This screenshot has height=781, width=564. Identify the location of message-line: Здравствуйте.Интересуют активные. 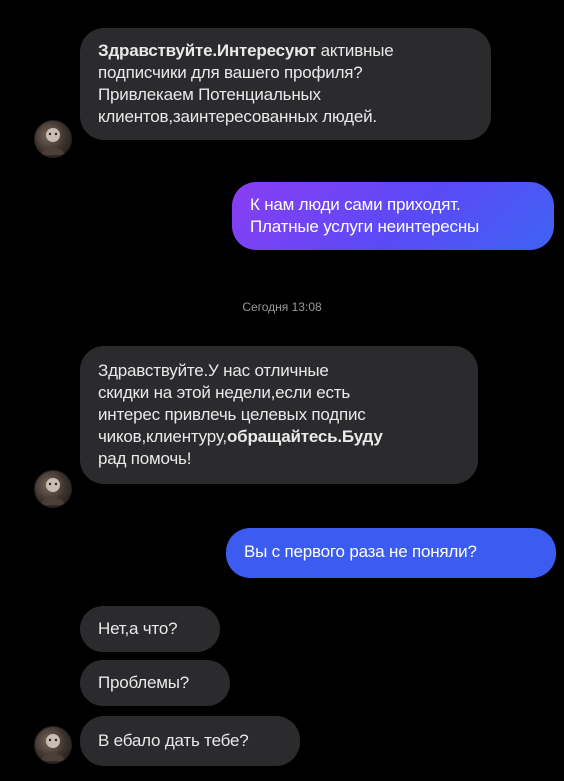
(285, 51).